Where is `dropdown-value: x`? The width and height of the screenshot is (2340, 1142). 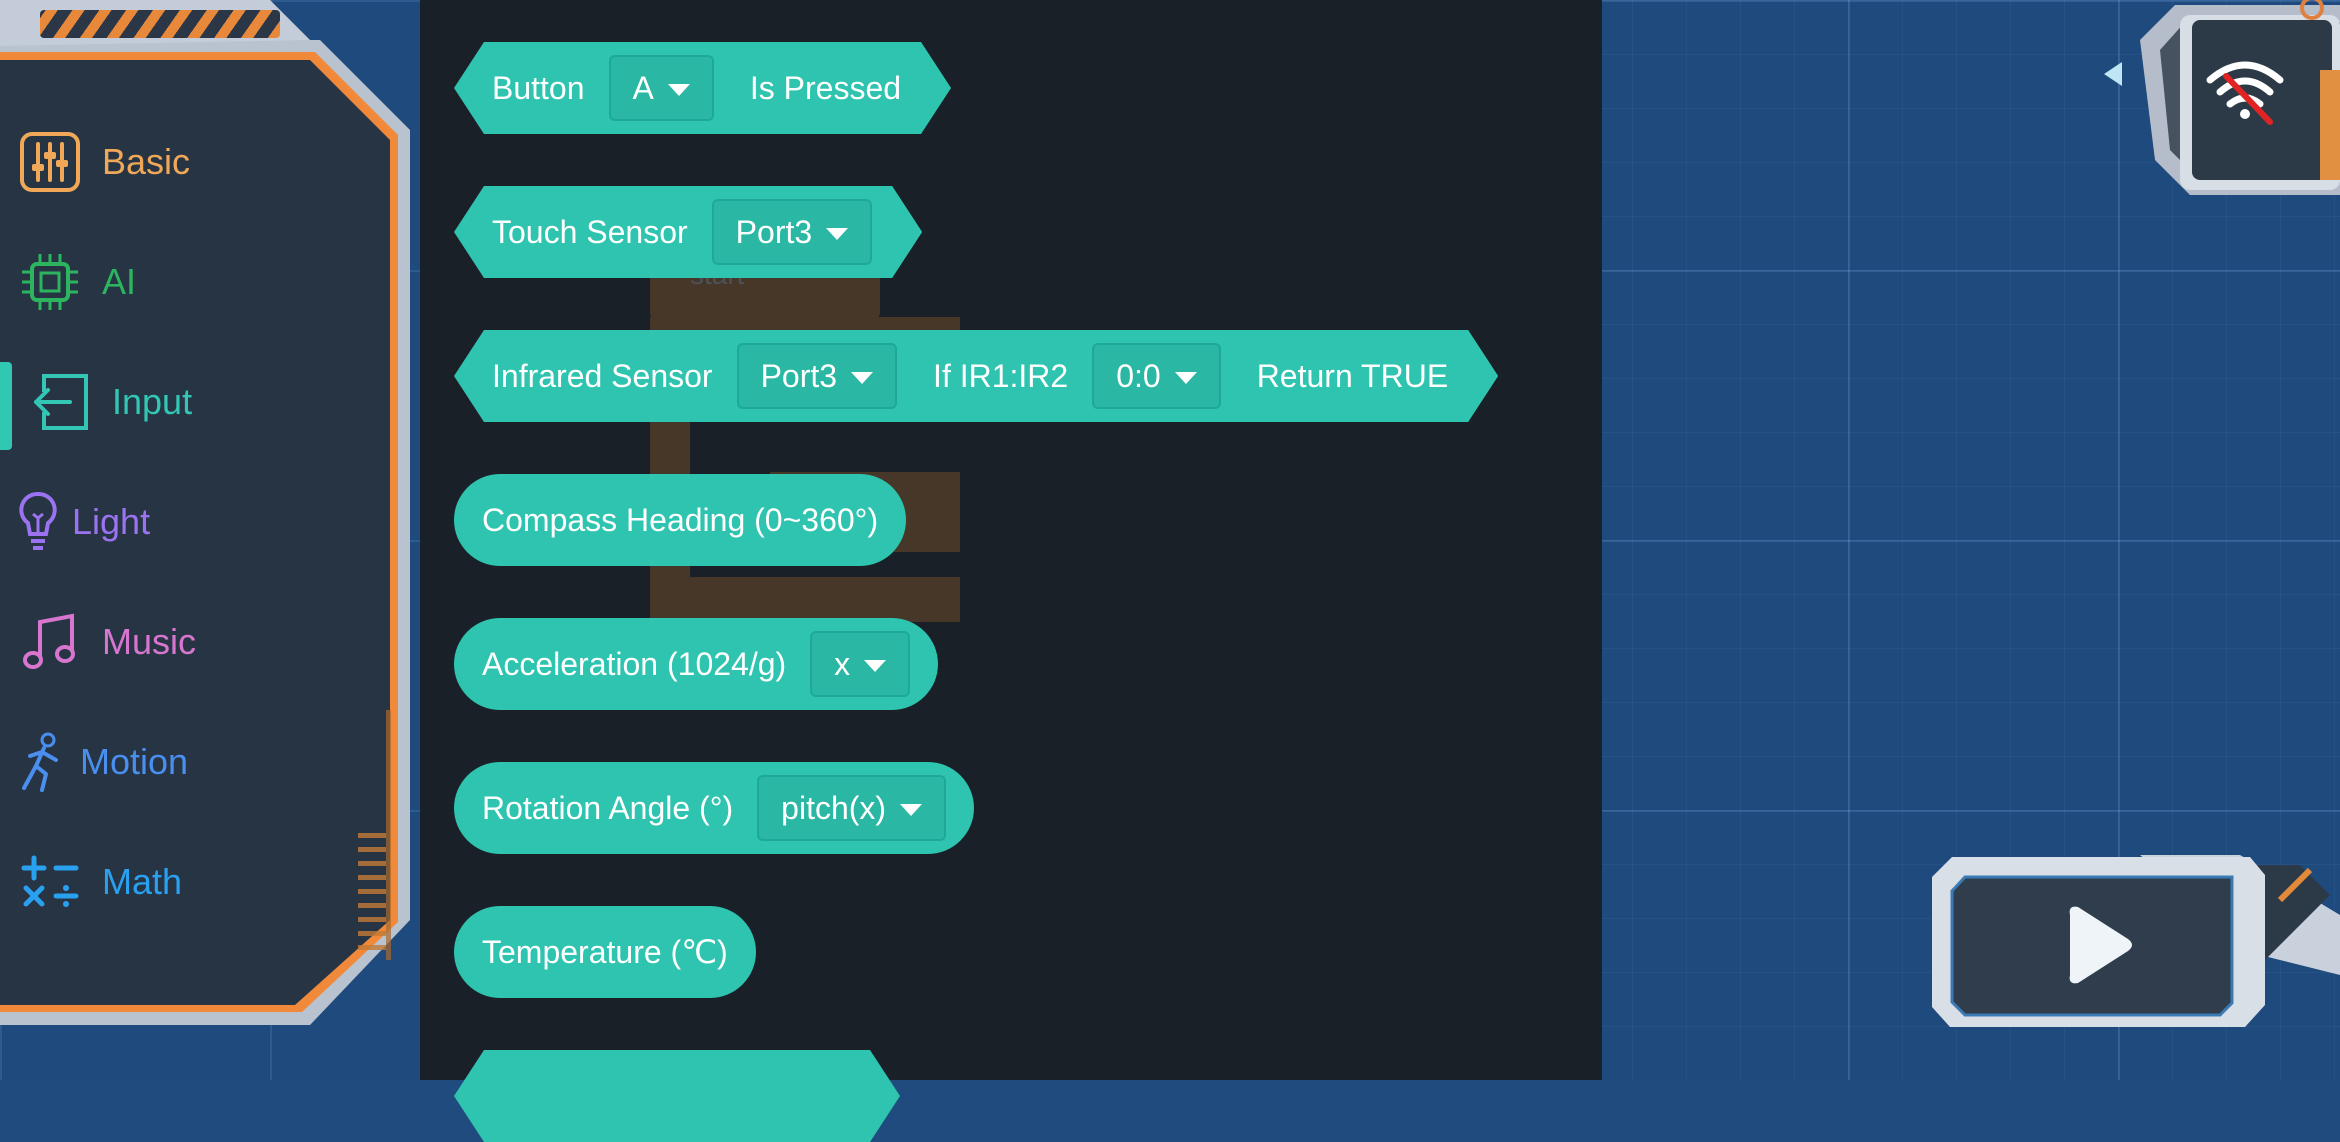 dropdown-value: x is located at coordinates (842, 663).